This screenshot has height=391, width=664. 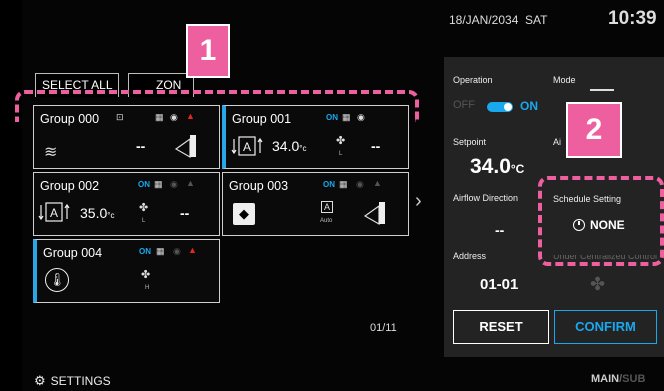 I want to click on auto-fan-icon: A, so click(x=327, y=207).